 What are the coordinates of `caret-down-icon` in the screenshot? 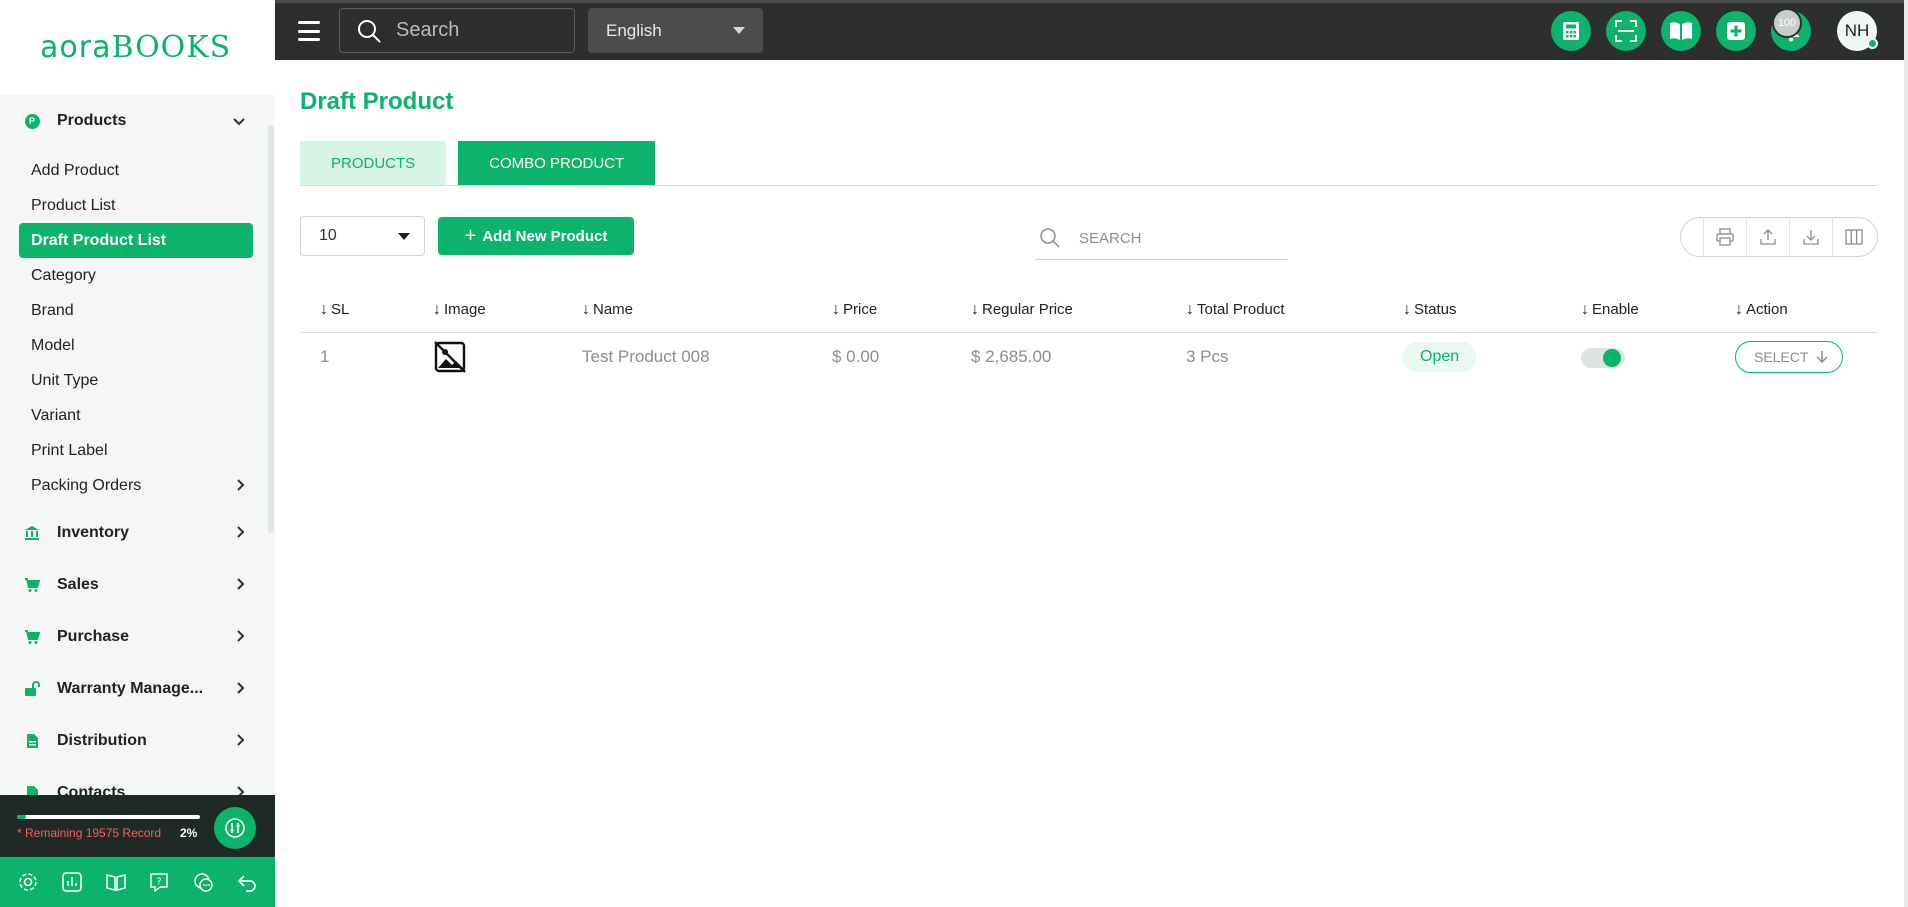 It's located at (739, 30).